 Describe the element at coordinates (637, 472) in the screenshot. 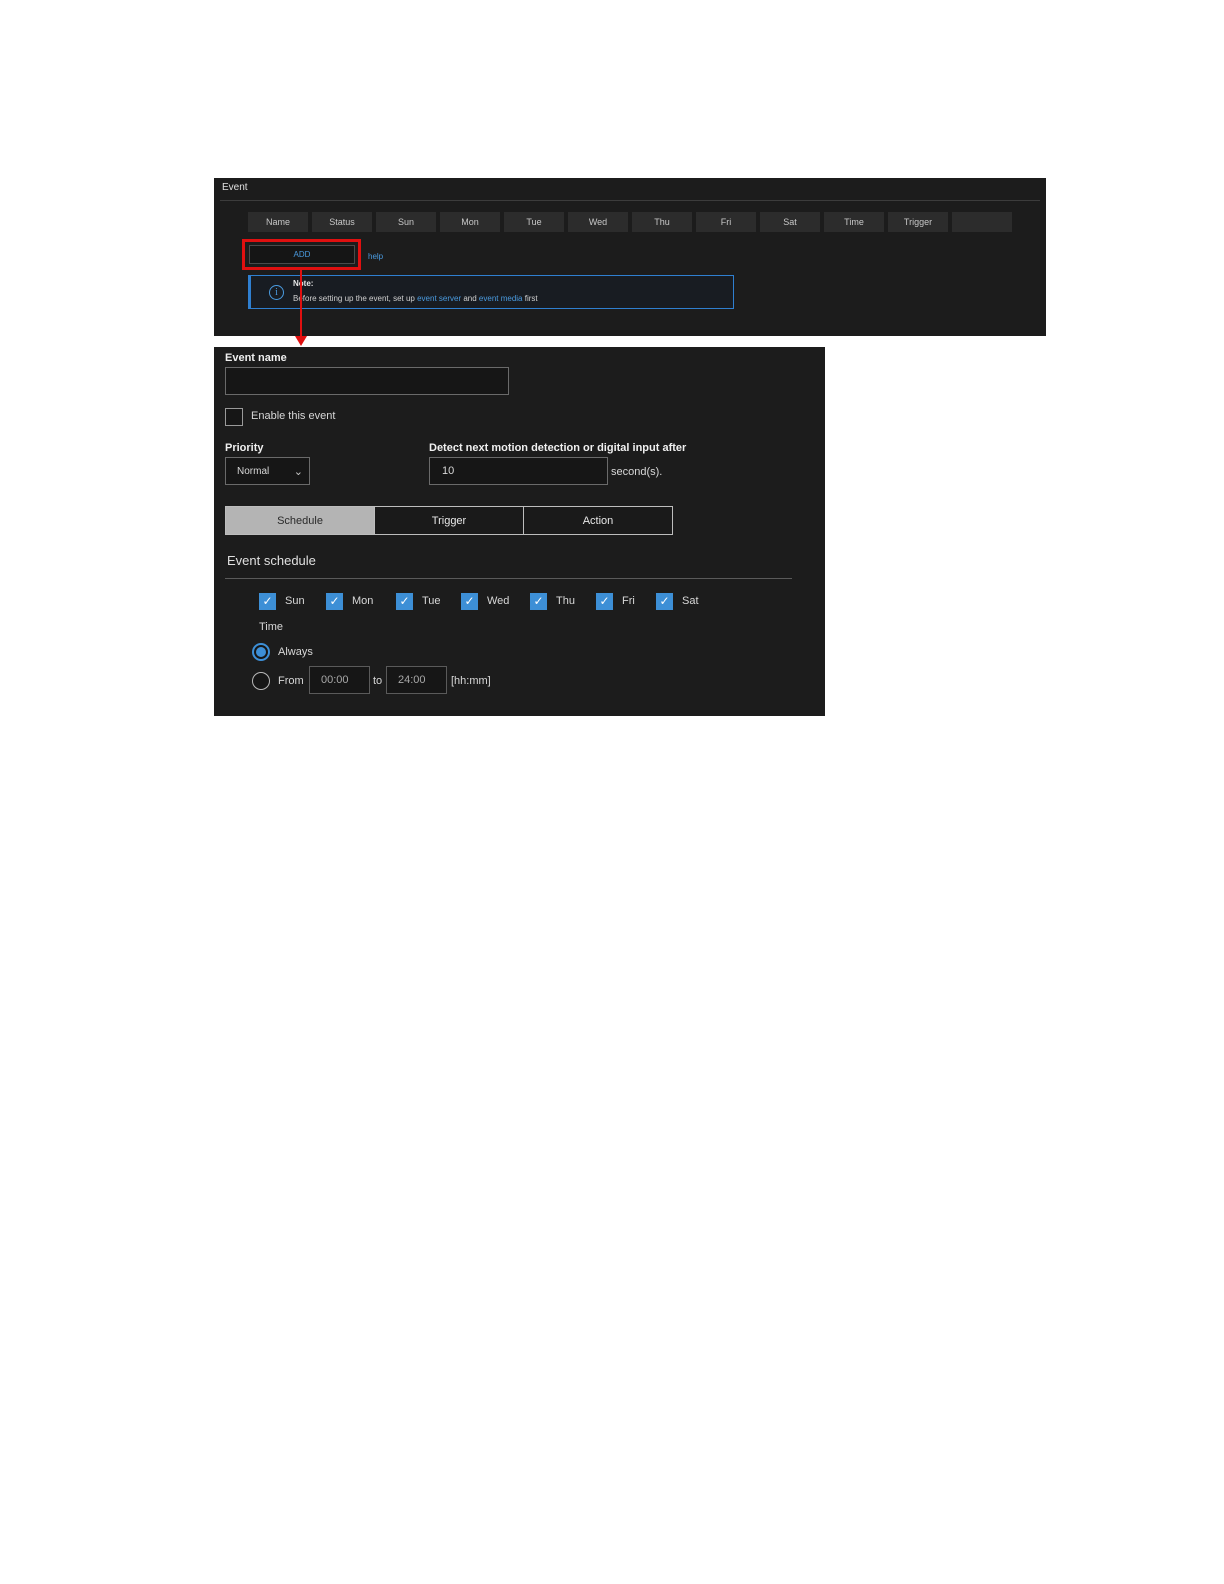

I see `seconds-label: second(s).` at that location.